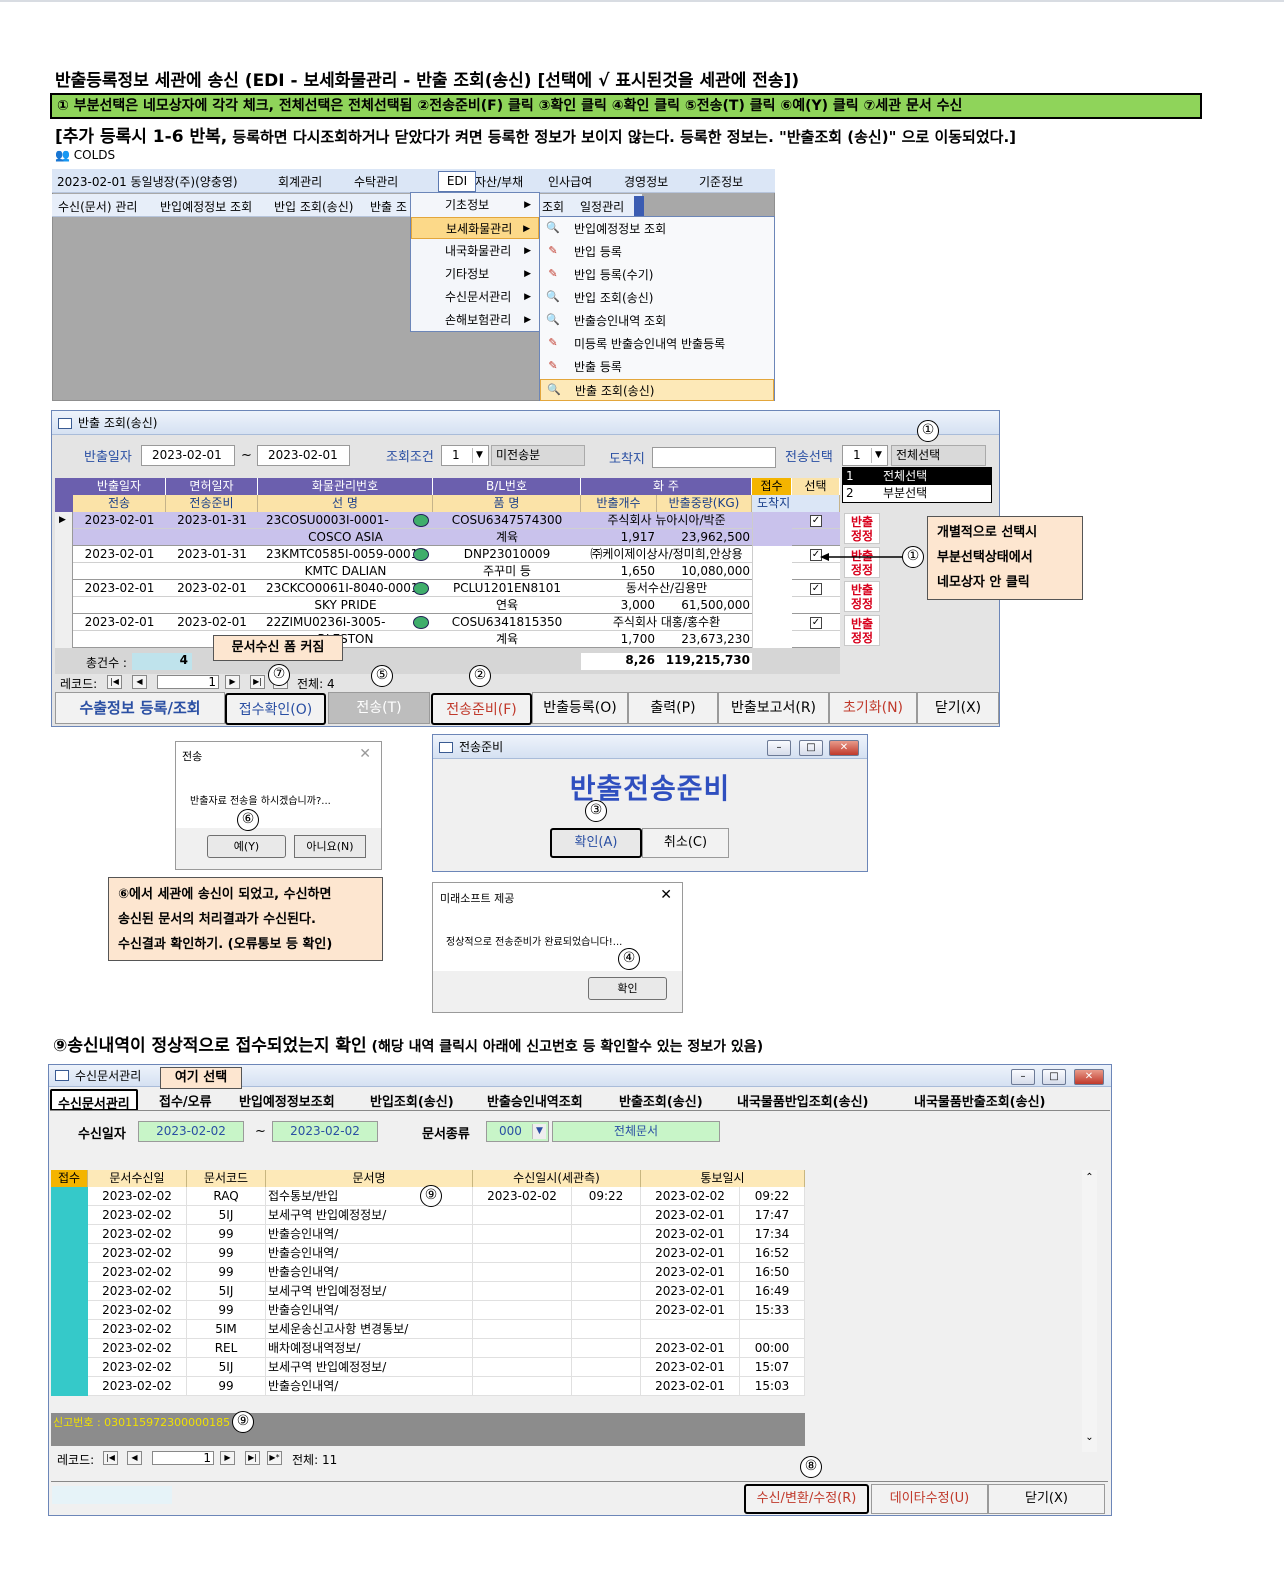 The height and width of the screenshot is (1575, 1284). Describe the element at coordinates (475, 228) in the screenshot. I see `edi-item-bonded: 보세화물관리 ▶` at that location.